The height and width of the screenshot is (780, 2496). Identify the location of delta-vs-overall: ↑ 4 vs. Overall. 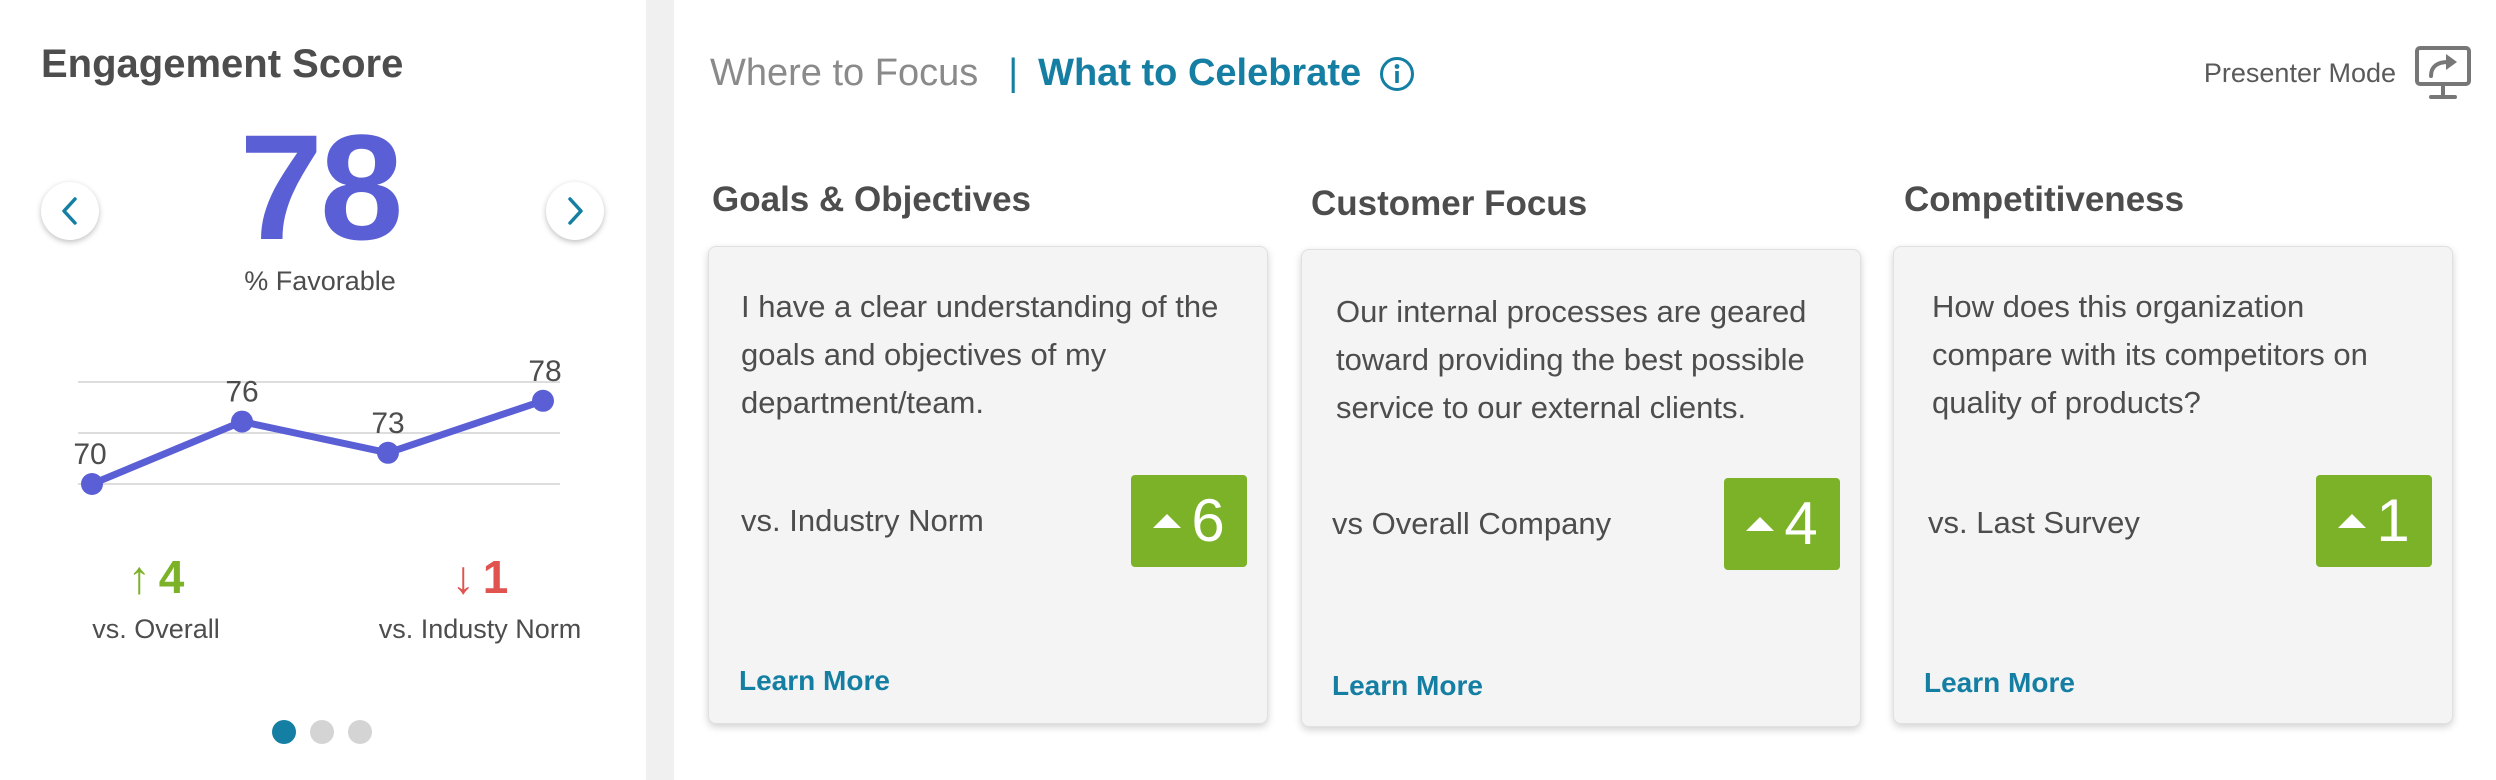
(156, 597).